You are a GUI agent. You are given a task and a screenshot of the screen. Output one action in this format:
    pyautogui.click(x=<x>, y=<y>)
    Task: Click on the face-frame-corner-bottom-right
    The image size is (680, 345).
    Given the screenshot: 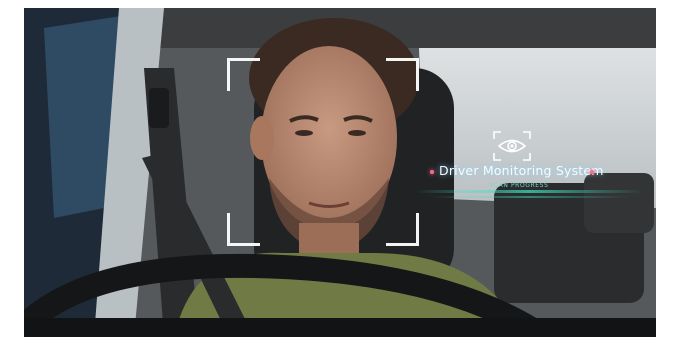 What is the action you would take?
    pyautogui.click(x=402, y=229)
    